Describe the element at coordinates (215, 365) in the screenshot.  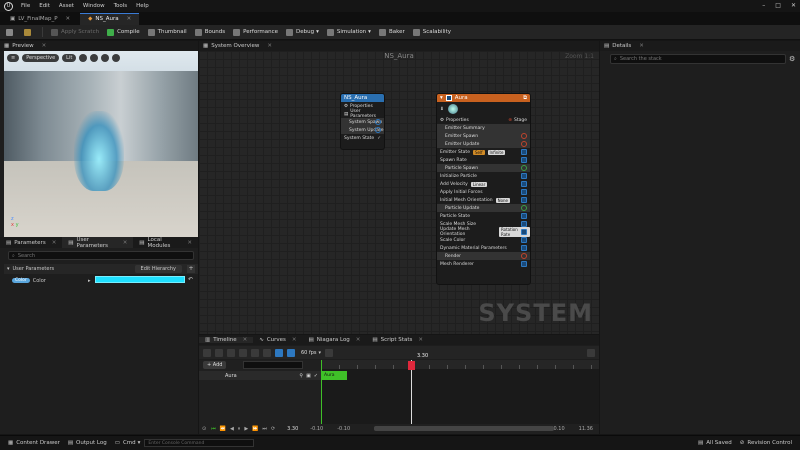
I see `add-track-button: + Add` at that location.